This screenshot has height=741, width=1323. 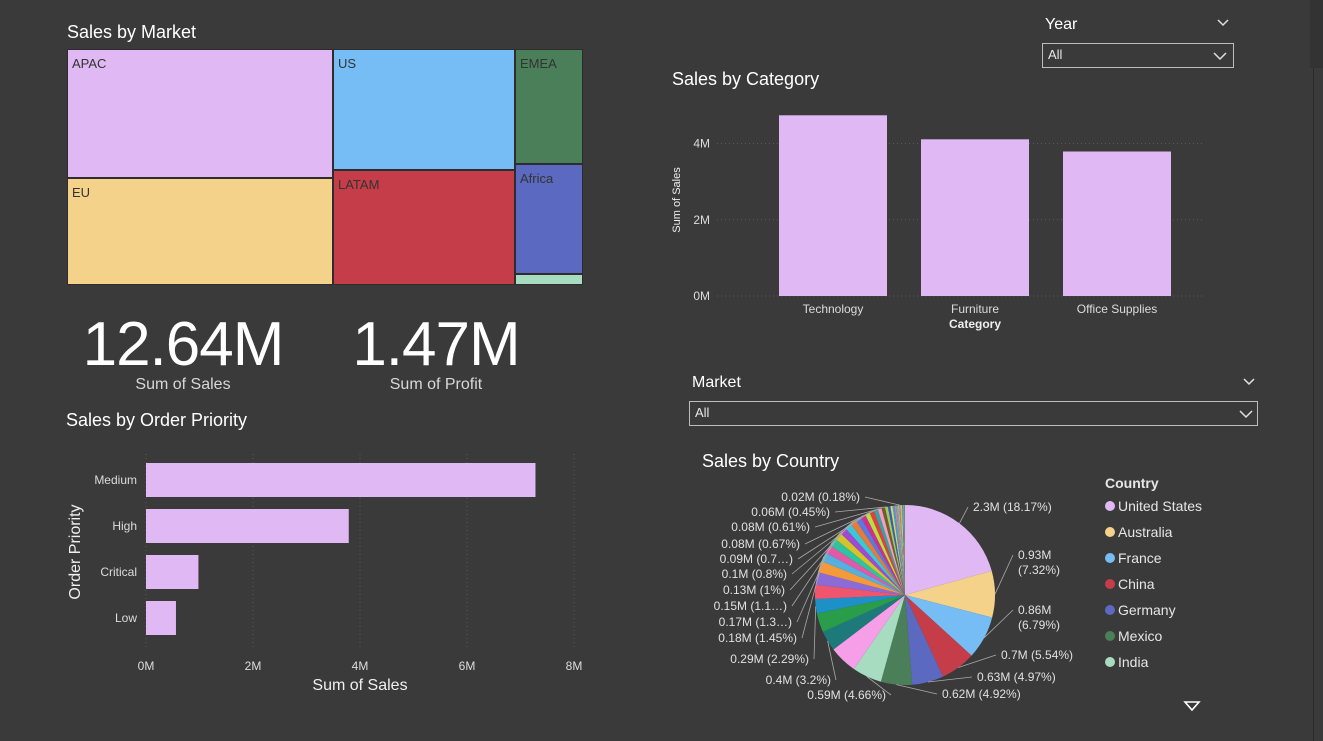 I want to click on pie-data-label: (6.79%), so click(x=1039, y=625).